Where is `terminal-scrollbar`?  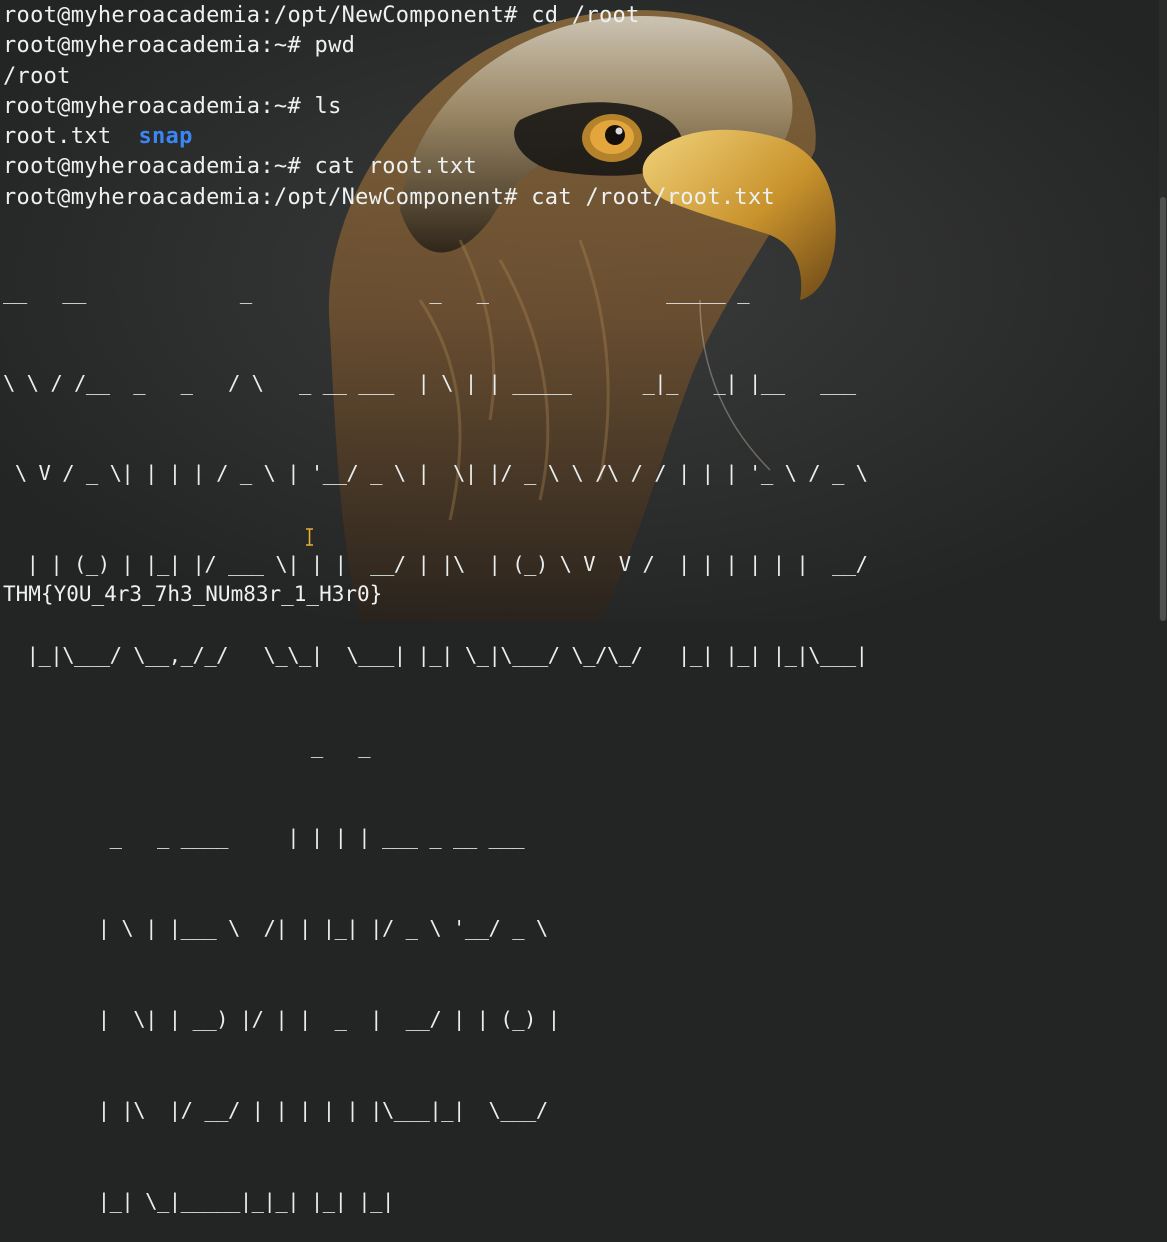 terminal-scrollbar is located at coordinates (1163, 310).